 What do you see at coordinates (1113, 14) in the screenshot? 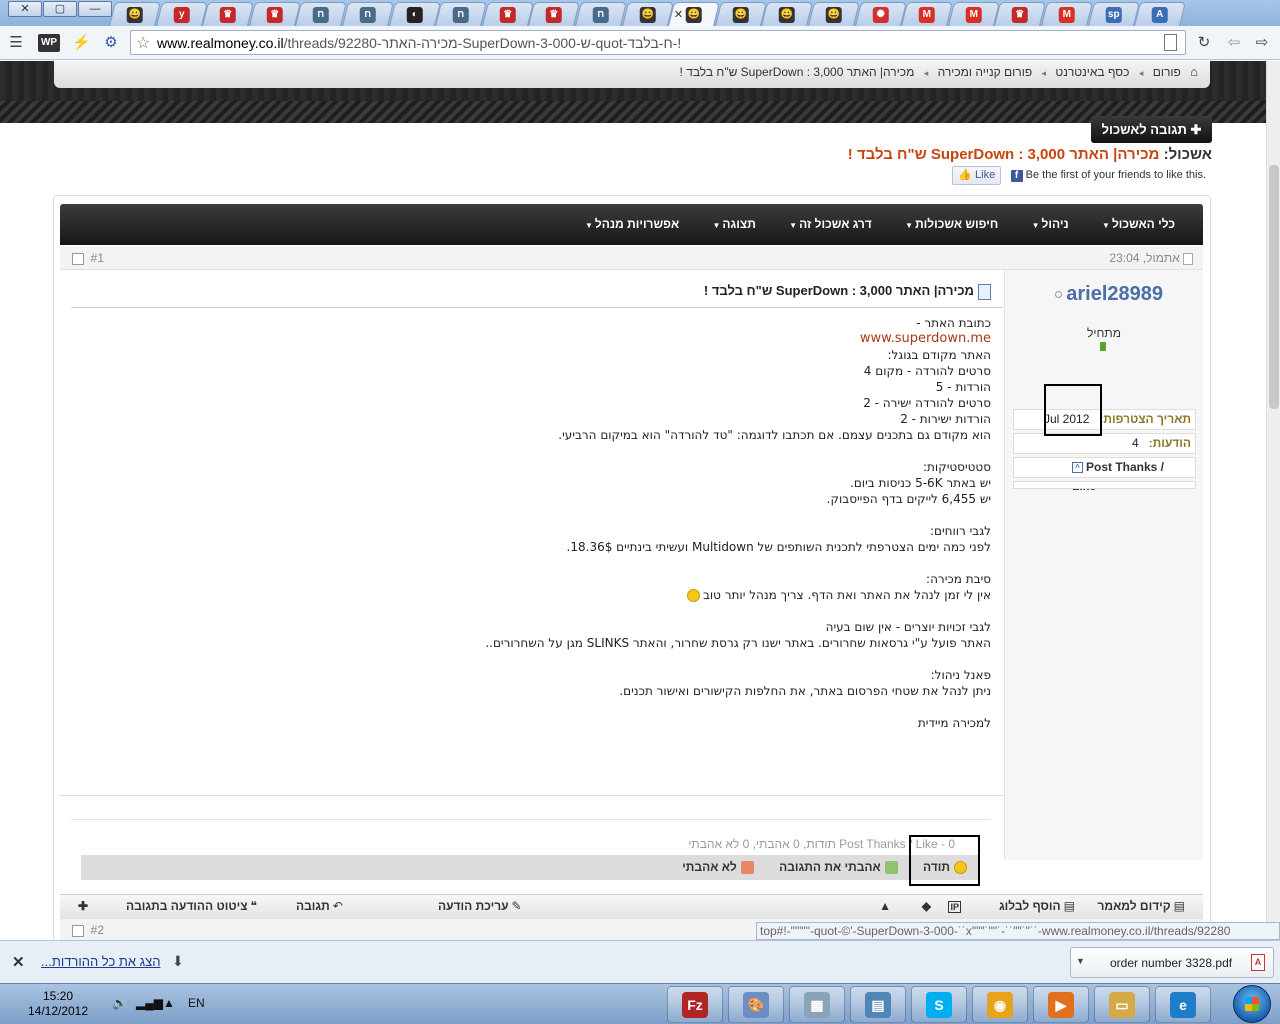
I see `browser-tab: sp` at bounding box center [1113, 14].